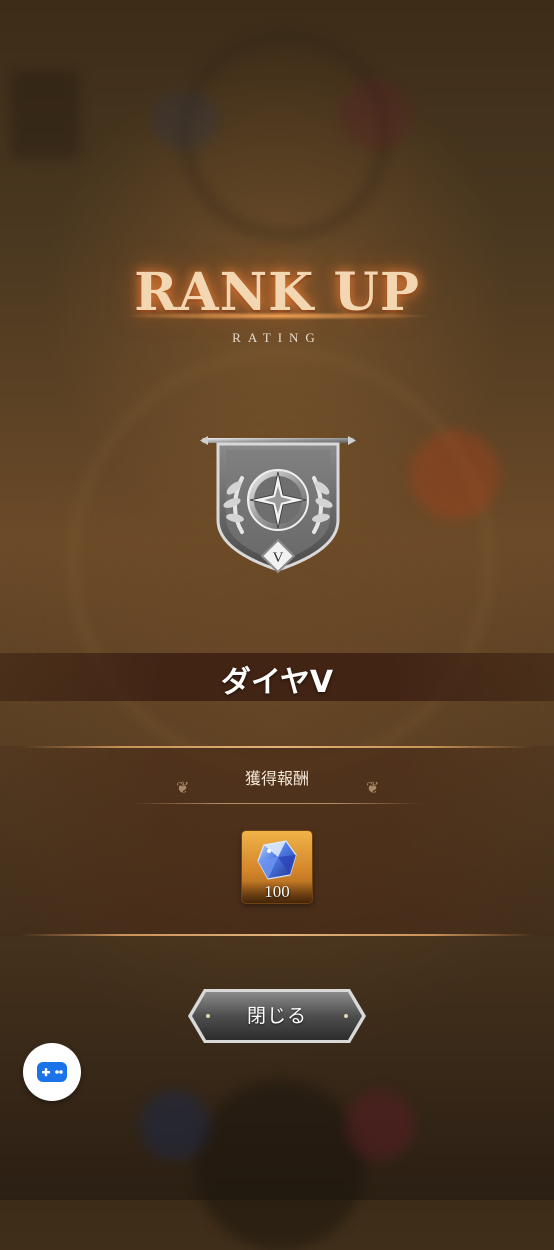  Describe the element at coordinates (280, 1165) in the screenshot. I see `background-player-portrait` at that location.